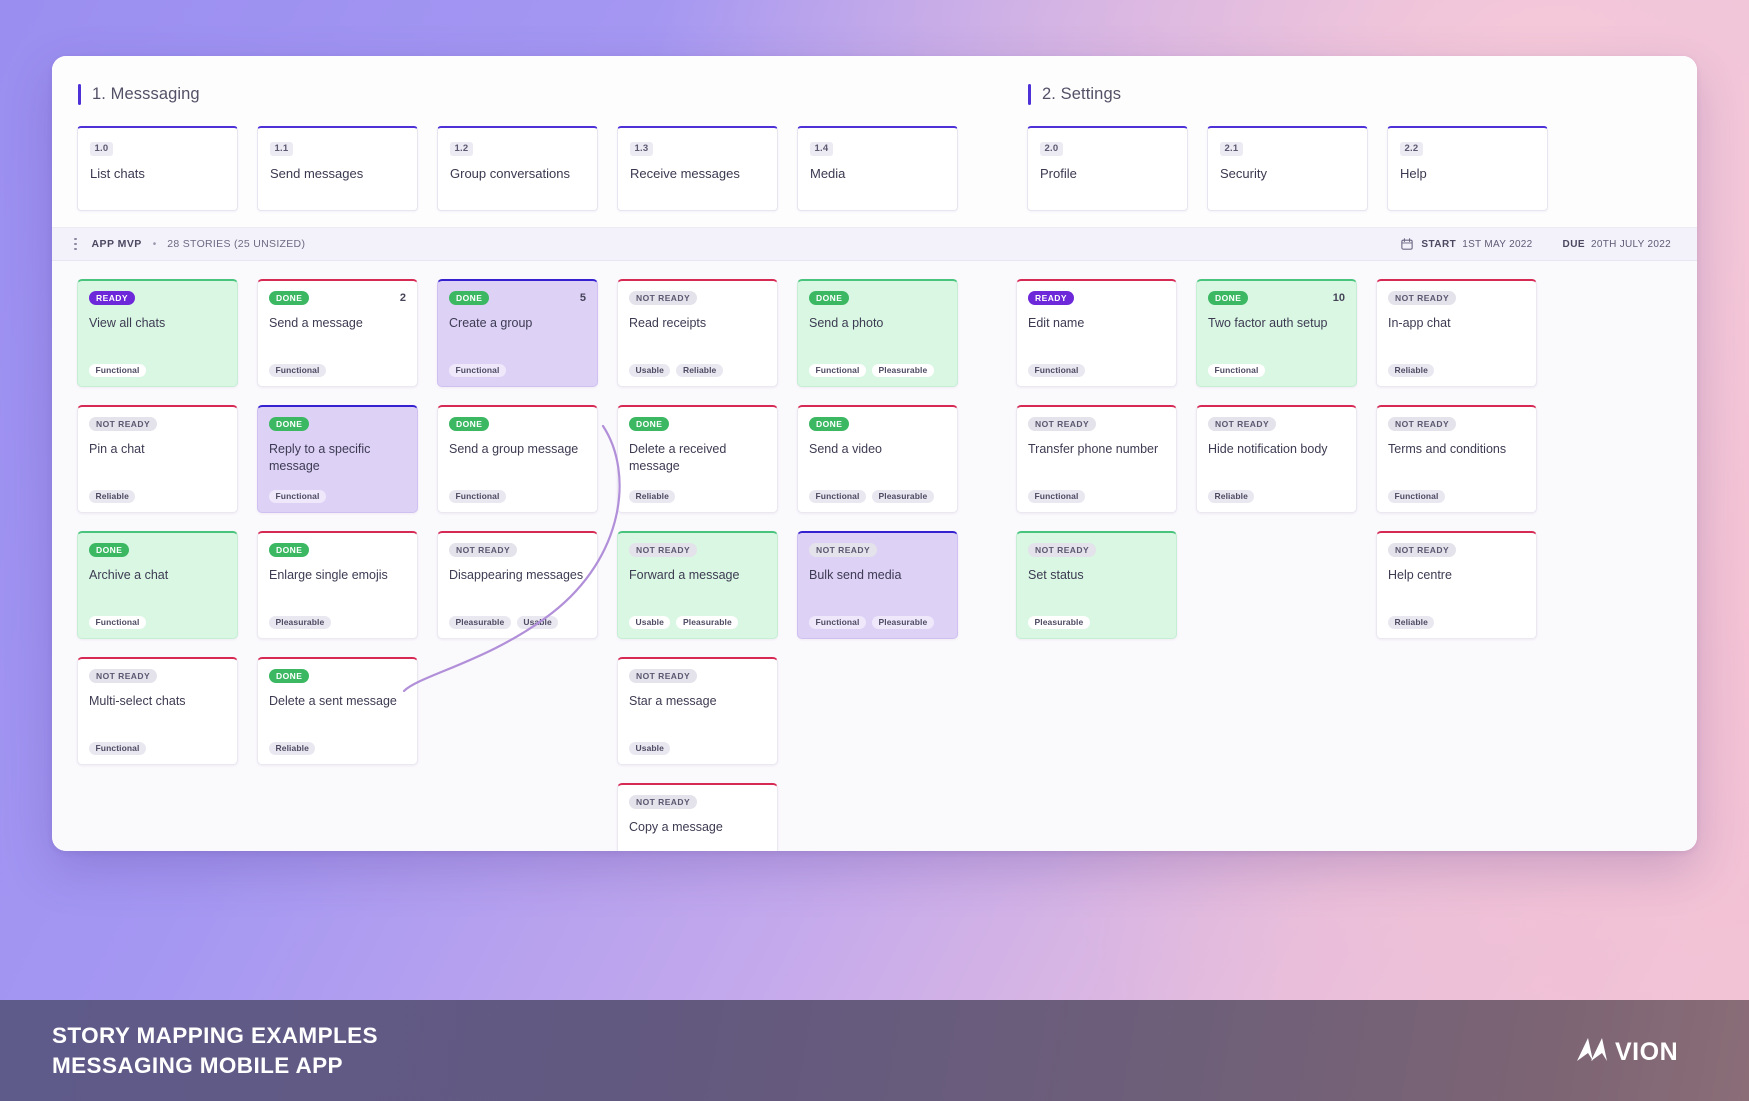  What do you see at coordinates (517, 333) in the screenshot?
I see `story-card: DONE 5 Create a group Functional` at bounding box center [517, 333].